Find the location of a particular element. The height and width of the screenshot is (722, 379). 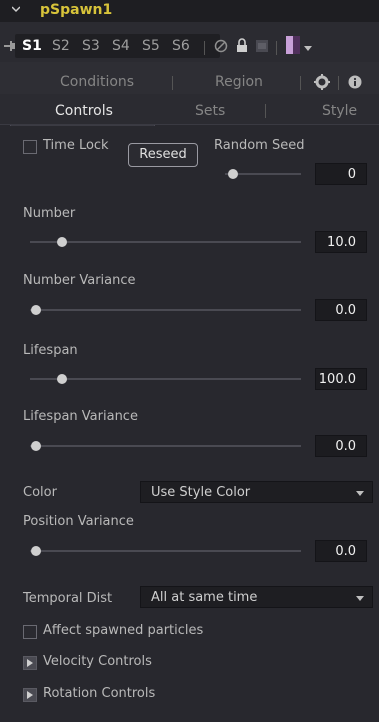

number-label: Number is located at coordinates (49, 213).